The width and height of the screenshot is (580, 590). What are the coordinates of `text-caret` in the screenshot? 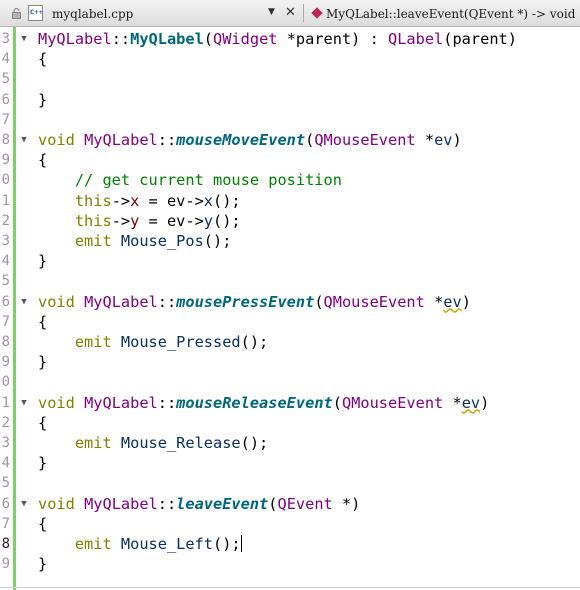 It's located at (241, 543).